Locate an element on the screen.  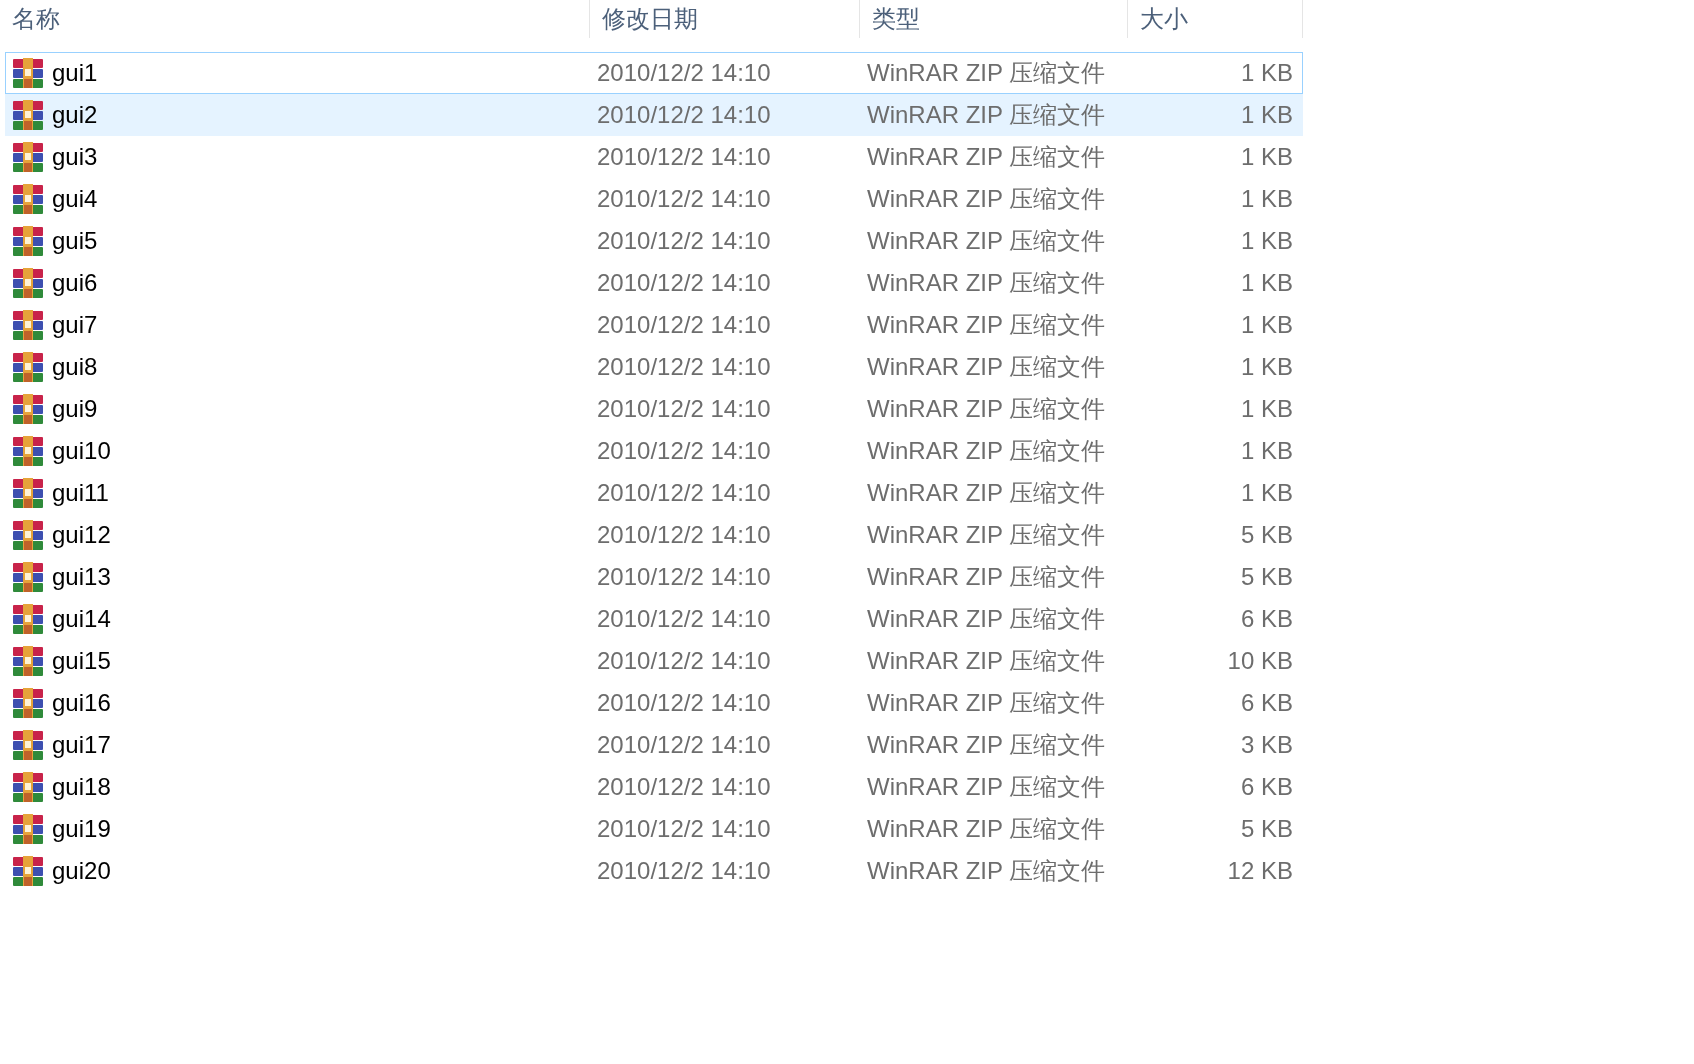
file-row: gui17 2010/12/2 14:10 WinRAR ZIP 压缩文件 3 KB is located at coordinates (654, 745).